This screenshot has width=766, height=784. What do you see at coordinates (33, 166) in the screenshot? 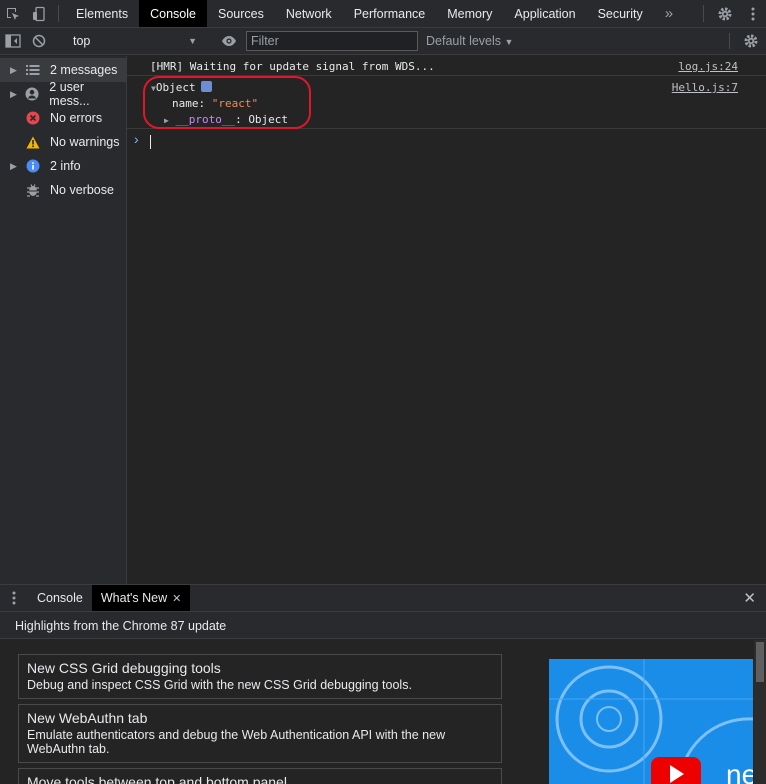
I see `info-icon` at bounding box center [33, 166].